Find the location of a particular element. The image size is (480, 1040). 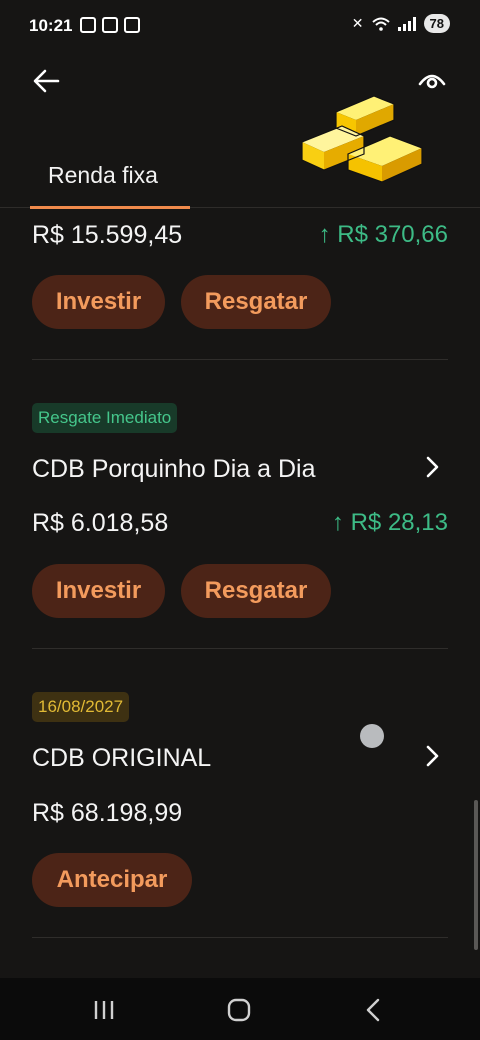

investment-title: CDB ORIGINAL is located at coordinates (121, 758).